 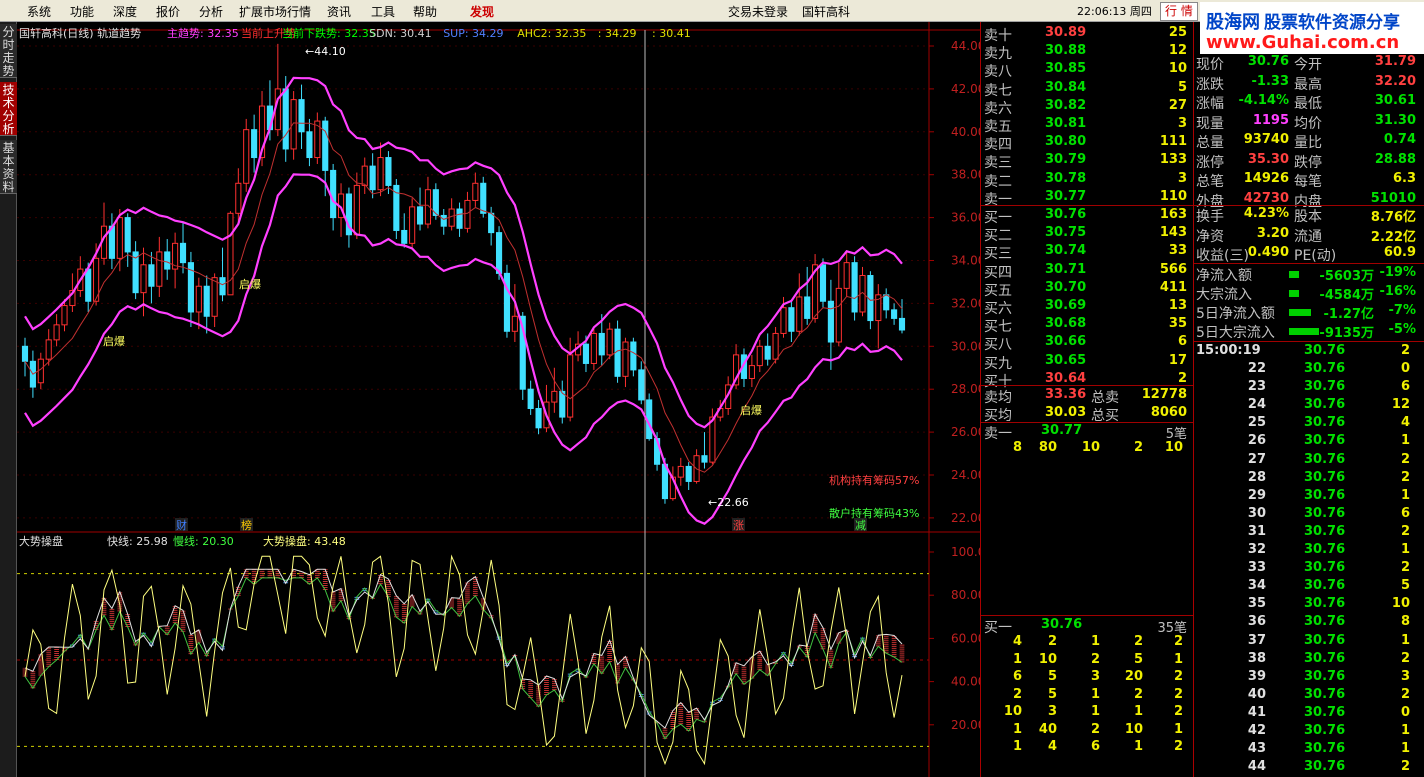 I want to click on tick-vol-20: 1, so click(x=1405, y=730).